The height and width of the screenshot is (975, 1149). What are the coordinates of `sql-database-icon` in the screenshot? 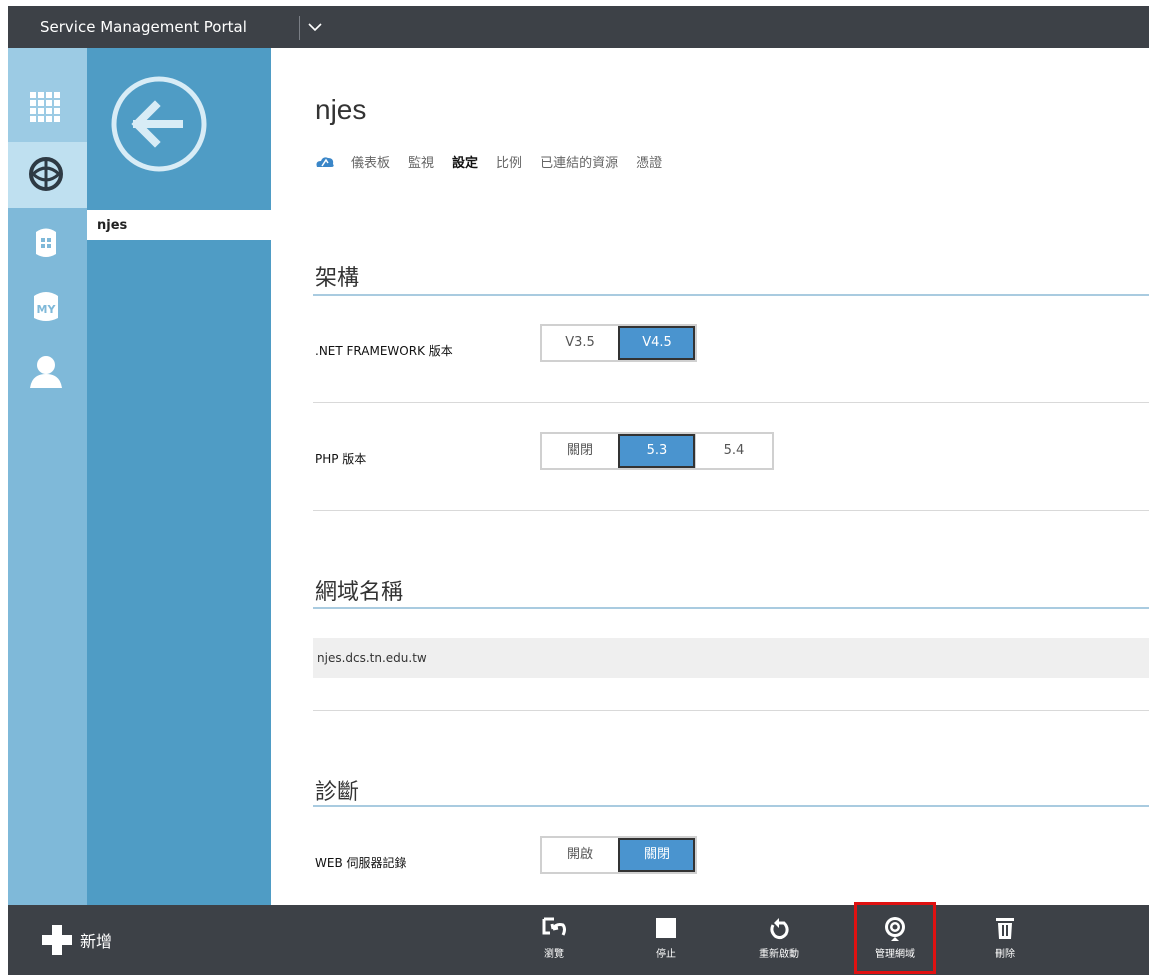 It's located at (46, 242).